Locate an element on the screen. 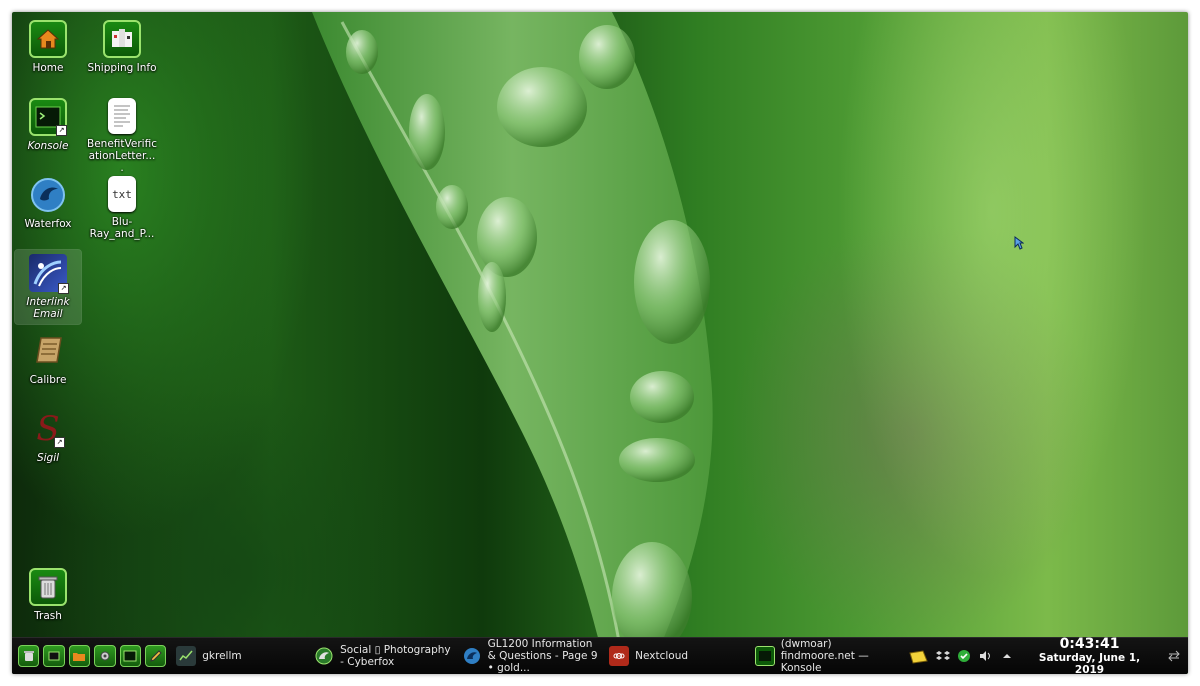 The image size is (1200, 686). tray-expand-icon is located at coordinates (1006, 656).